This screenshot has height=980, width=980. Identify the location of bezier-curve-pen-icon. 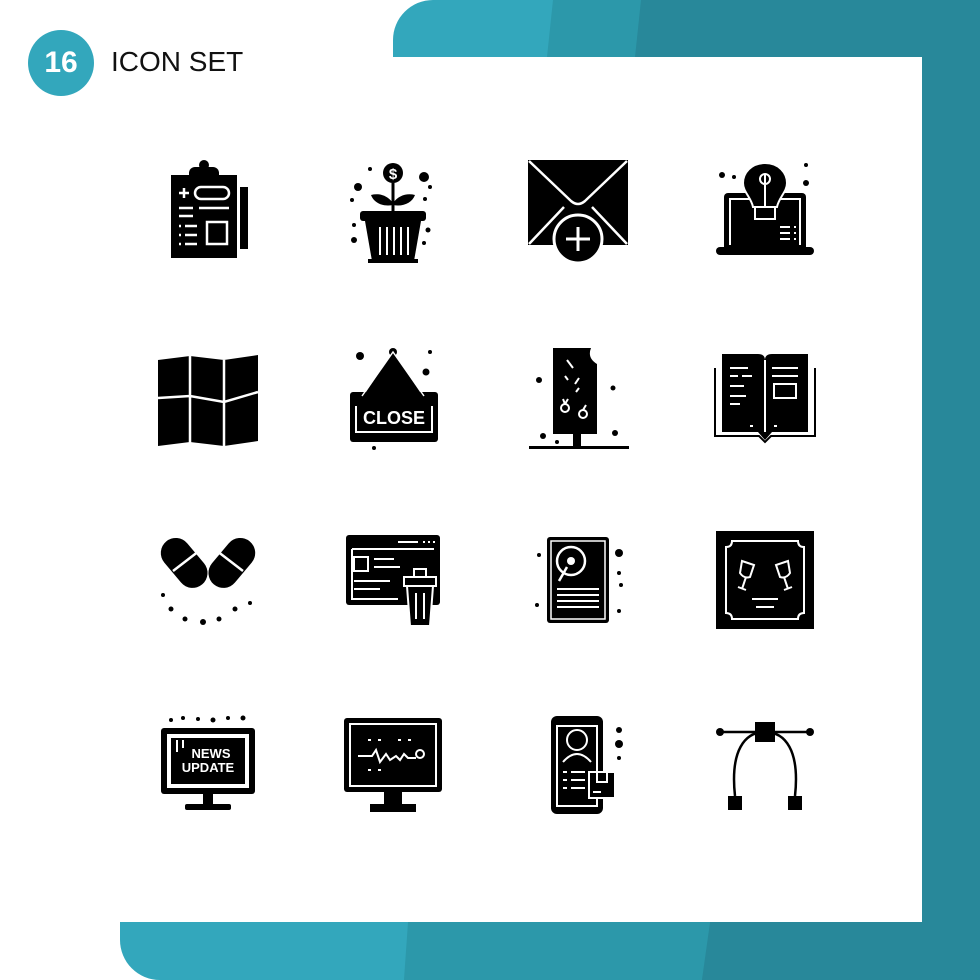
(765, 765).